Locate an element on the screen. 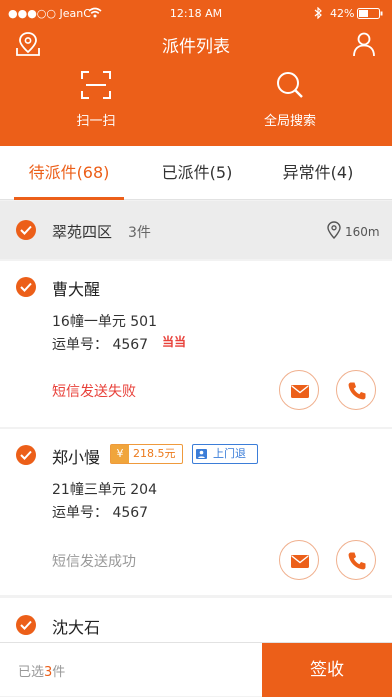 The image size is (392, 697). recipient-address: 16幢一单元 501 is located at coordinates (104, 322).